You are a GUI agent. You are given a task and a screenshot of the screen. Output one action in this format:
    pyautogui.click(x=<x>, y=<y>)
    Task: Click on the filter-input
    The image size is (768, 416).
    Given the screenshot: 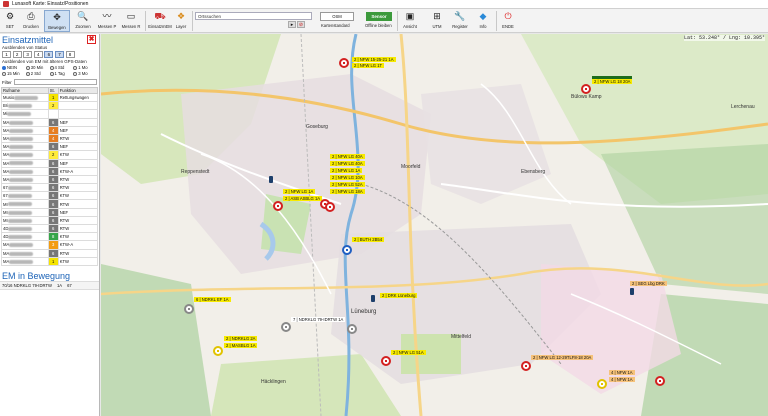 What is the action you would take?
    pyautogui.click(x=55, y=82)
    